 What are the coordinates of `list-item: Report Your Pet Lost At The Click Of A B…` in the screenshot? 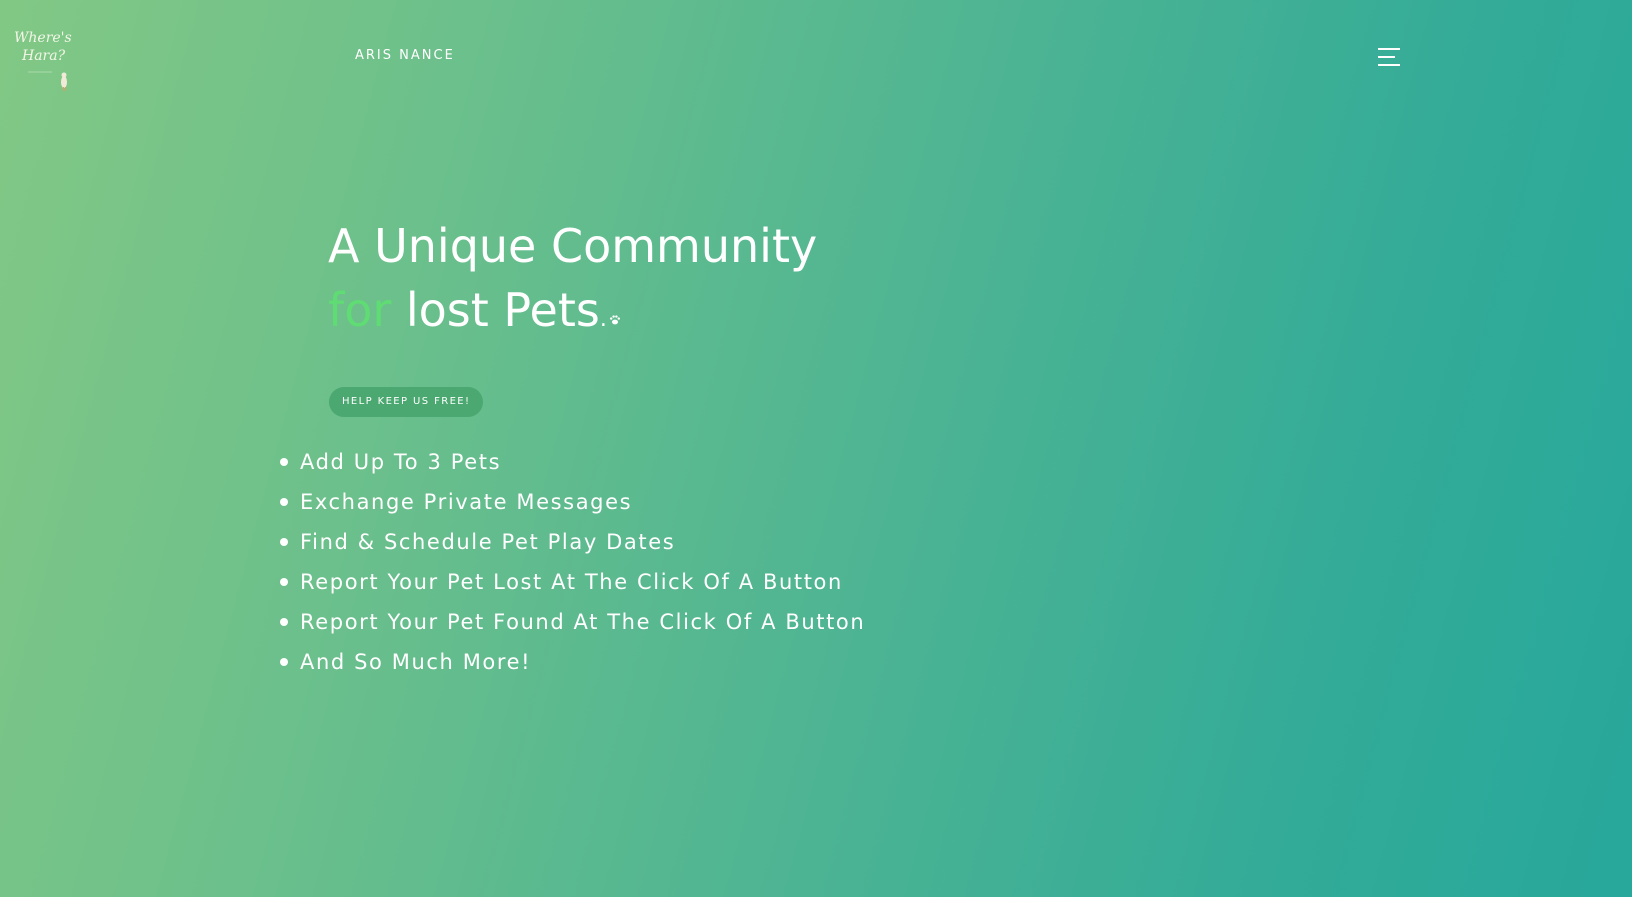 It's located at (572, 582).